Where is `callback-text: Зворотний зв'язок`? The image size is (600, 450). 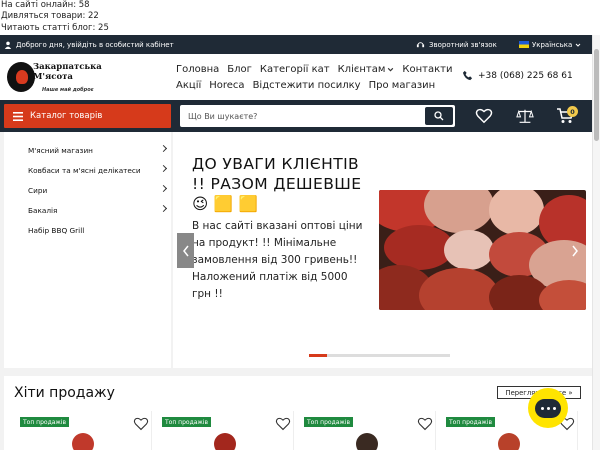 callback-text: Зворотний зв'язок is located at coordinates (463, 44).